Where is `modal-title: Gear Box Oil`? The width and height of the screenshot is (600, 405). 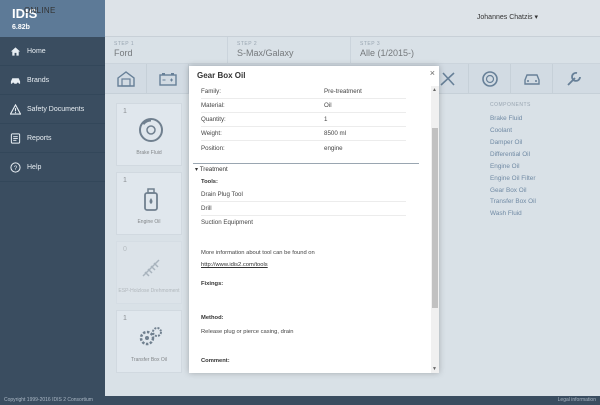
modal-title: Gear Box Oil is located at coordinates (221, 75).